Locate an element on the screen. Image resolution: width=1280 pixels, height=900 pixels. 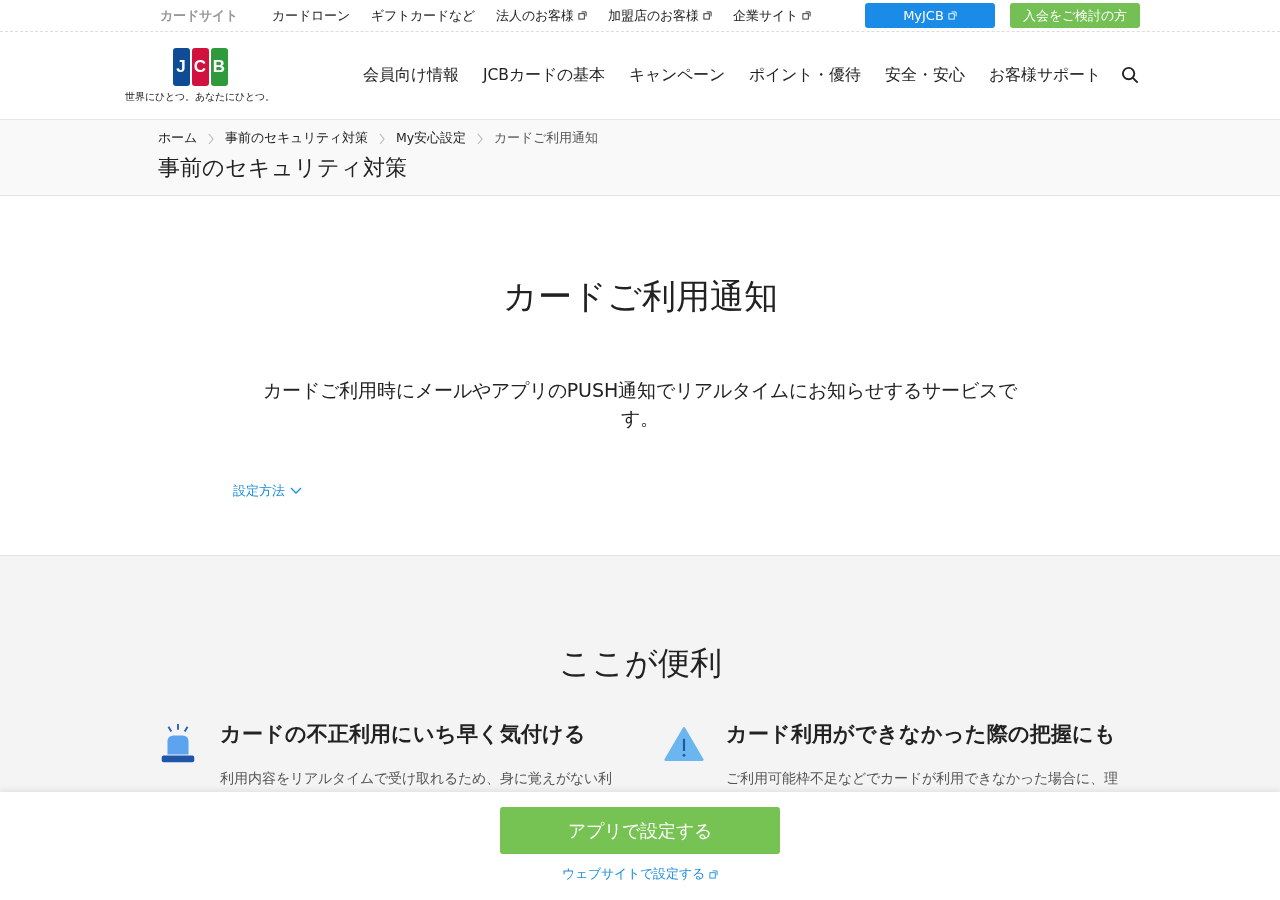
top-link: カードローン is located at coordinates (311, 15).